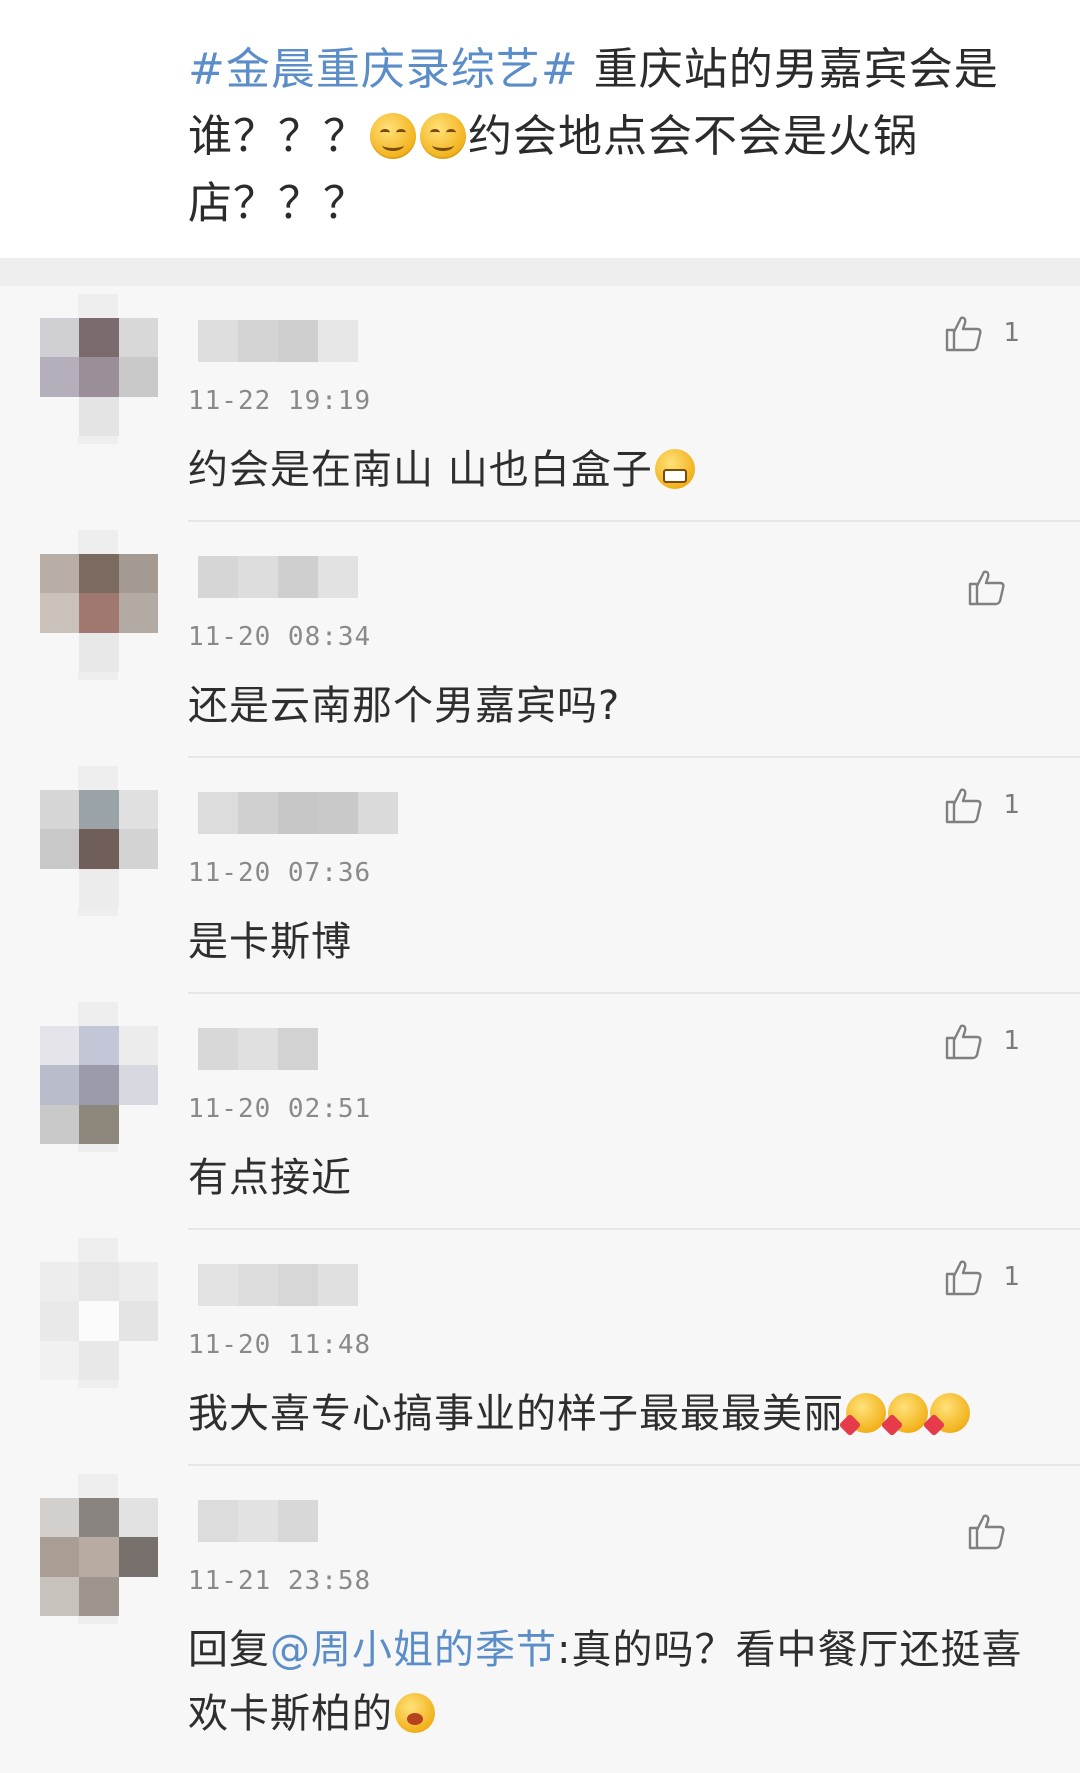 The height and width of the screenshot is (1773, 1080). I want to click on comment-body: 约会是在南山 山也白盒子, so click(608, 470).